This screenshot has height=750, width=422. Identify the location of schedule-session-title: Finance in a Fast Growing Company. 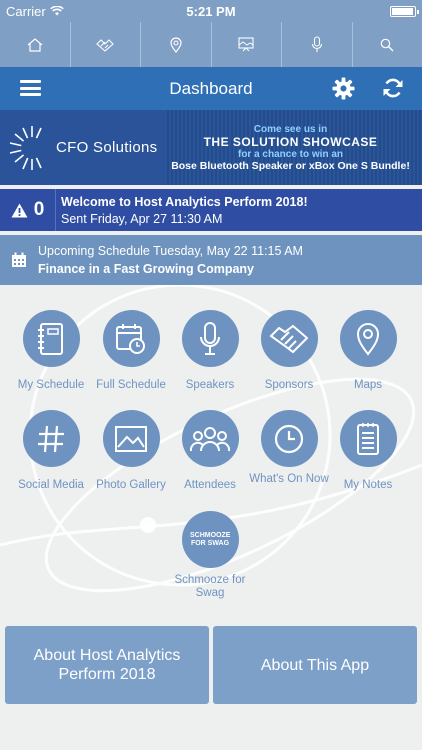
(146, 269).